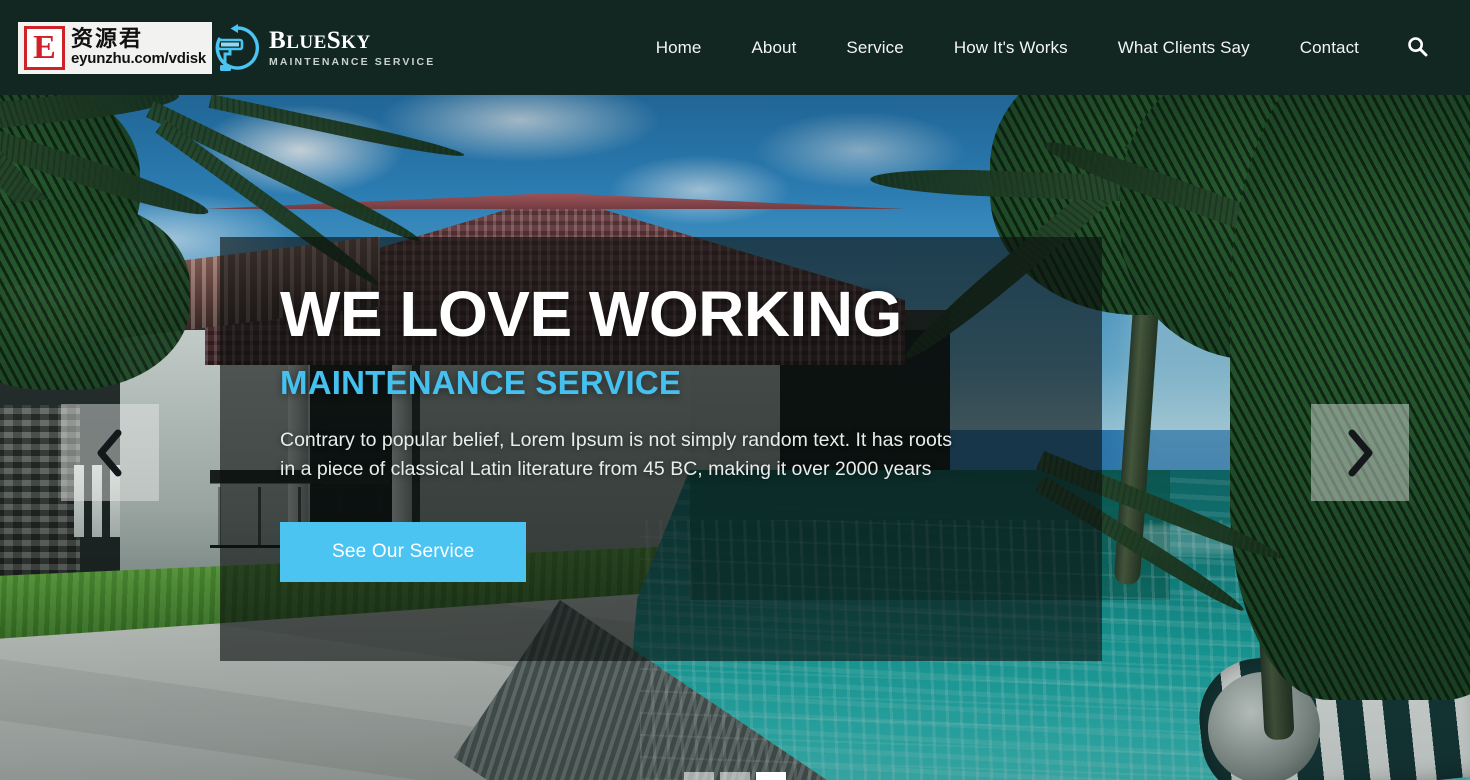  I want to click on chevron-right-icon, so click(1360, 453).